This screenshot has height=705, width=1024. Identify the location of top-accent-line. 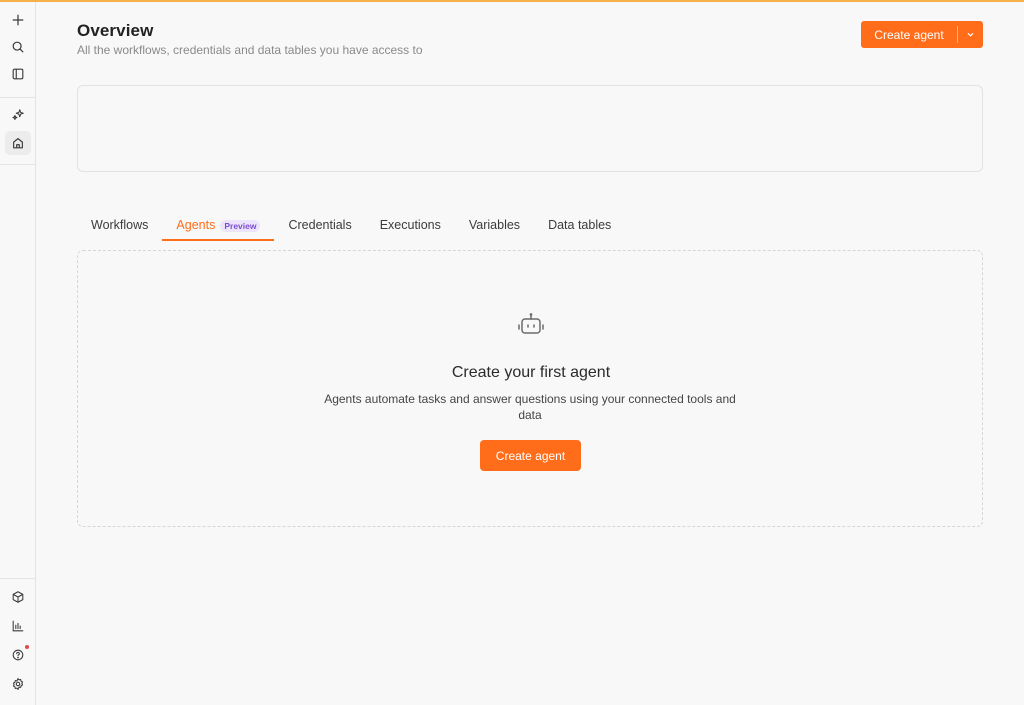
(512, 1).